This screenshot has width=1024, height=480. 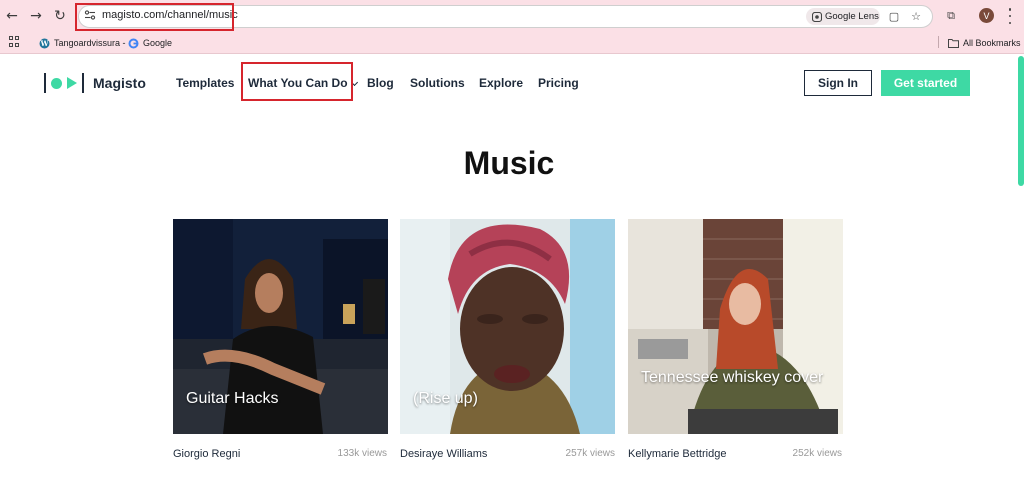 What do you see at coordinates (894, 16) in the screenshot?
I see `install-app-icon: ▢` at bounding box center [894, 16].